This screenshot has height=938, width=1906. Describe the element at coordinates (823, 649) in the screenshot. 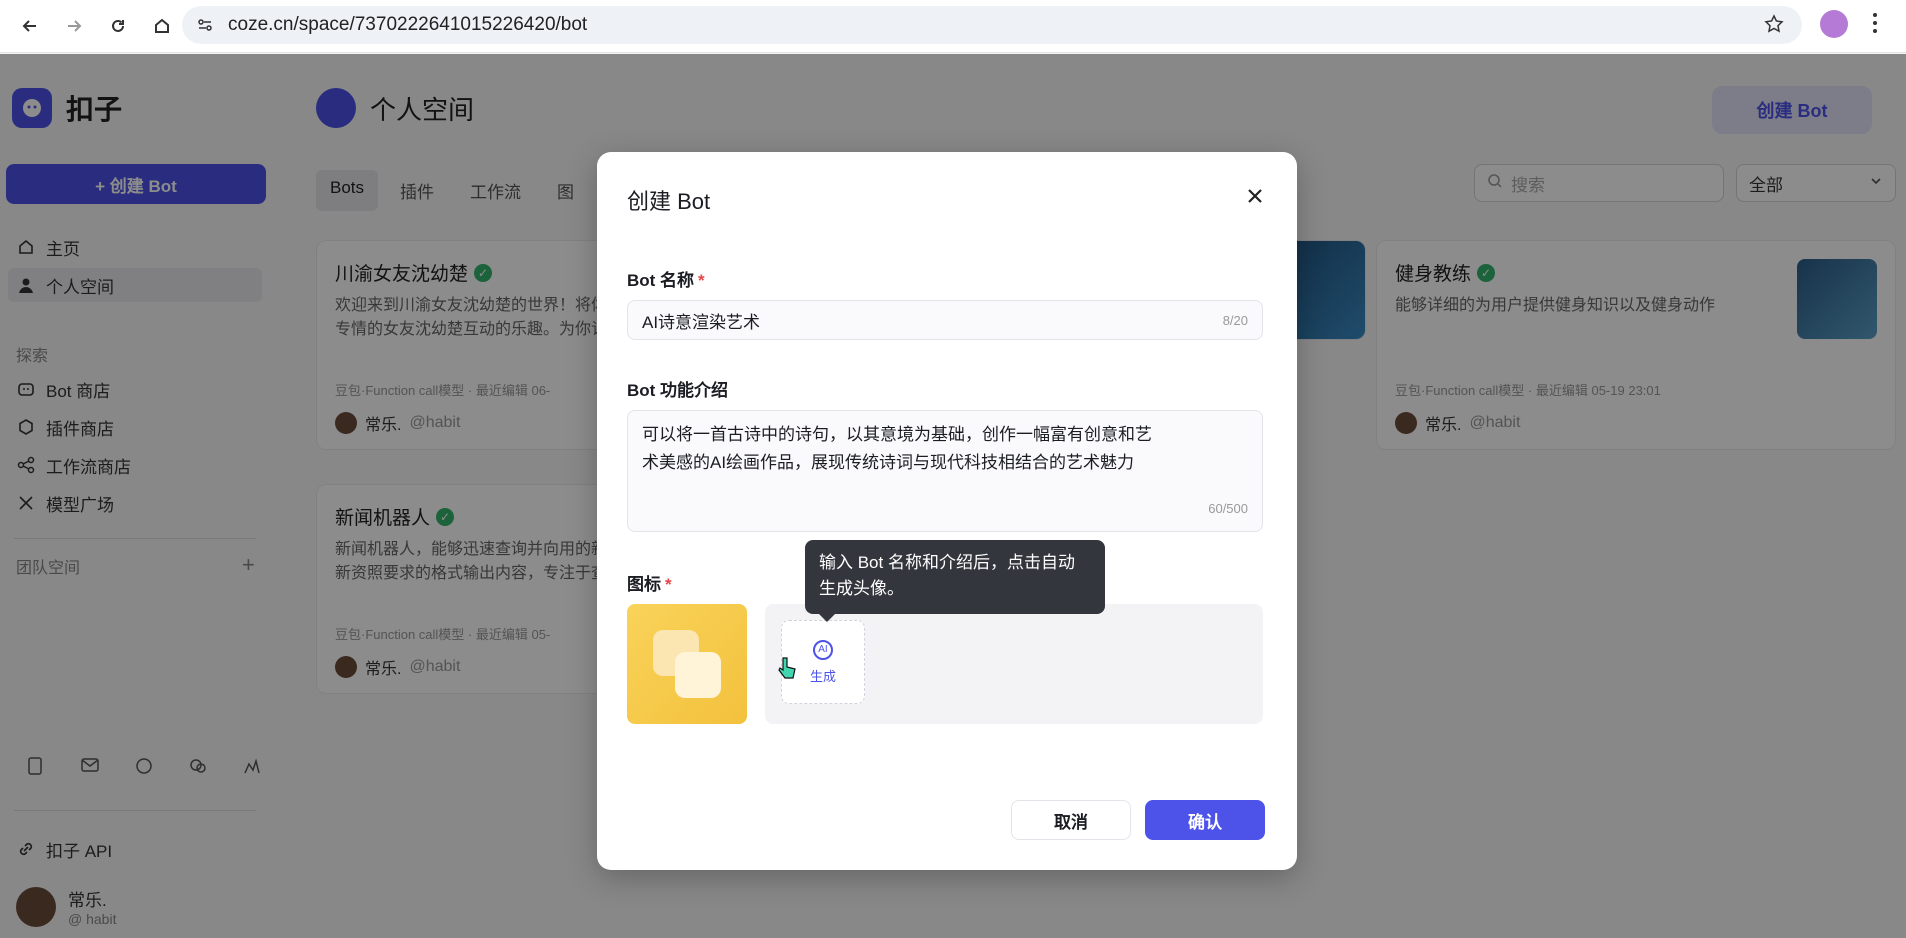

I see `ai-icon: AI` at that location.